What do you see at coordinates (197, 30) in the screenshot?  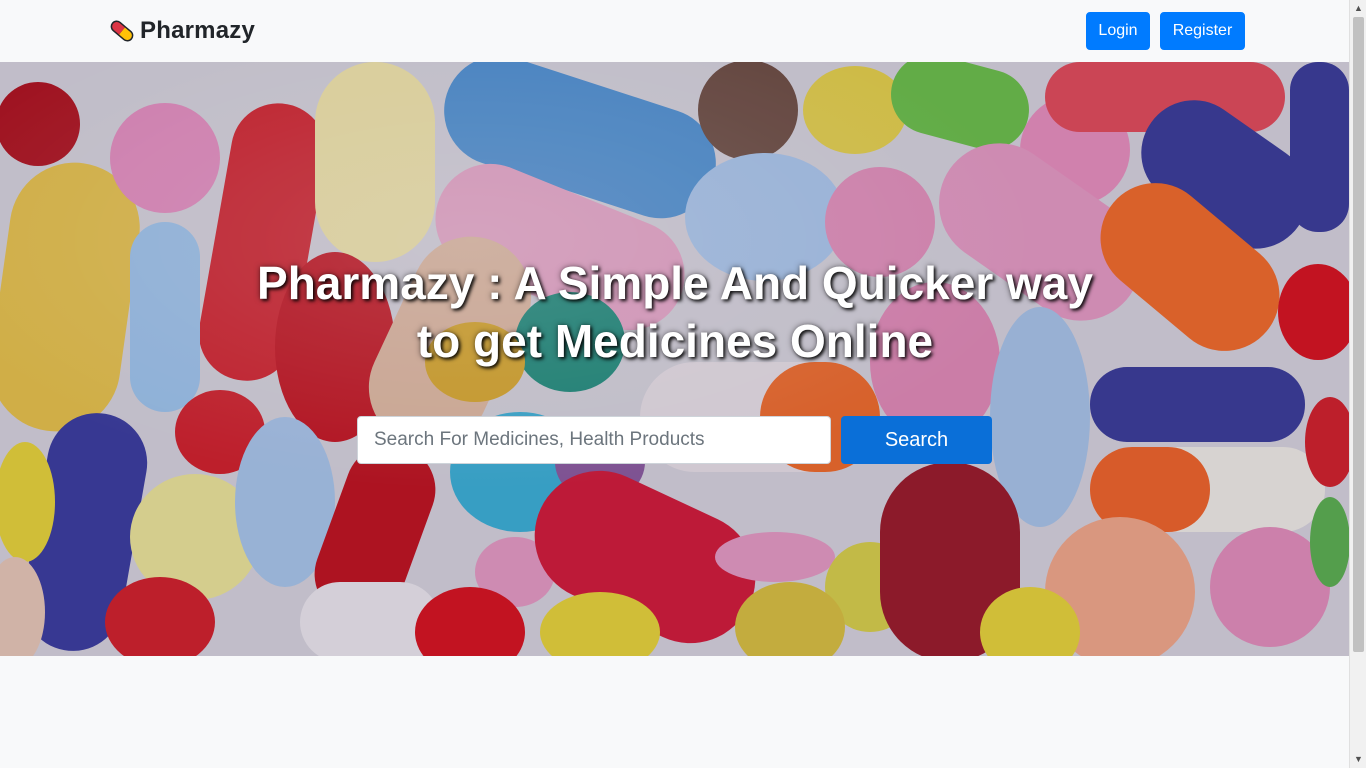 I see `brand-name: Pharmazy` at bounding box center [197, 30].